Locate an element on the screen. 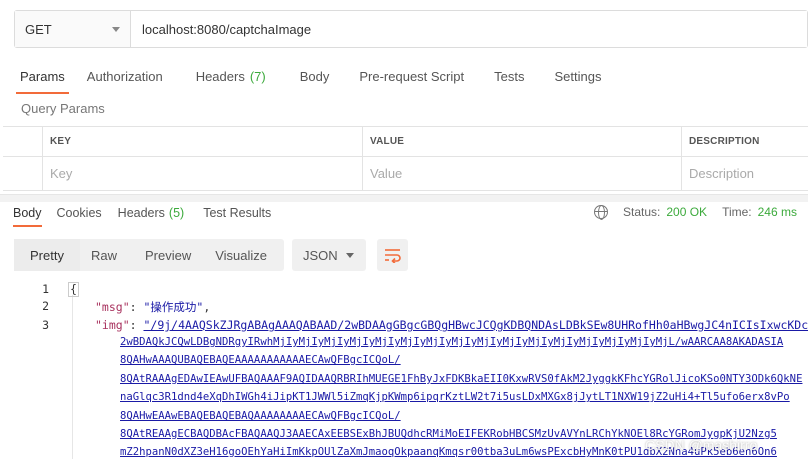 The image size is (808, 459). column-header-value: VALUE is located at coordinates (522, 141).